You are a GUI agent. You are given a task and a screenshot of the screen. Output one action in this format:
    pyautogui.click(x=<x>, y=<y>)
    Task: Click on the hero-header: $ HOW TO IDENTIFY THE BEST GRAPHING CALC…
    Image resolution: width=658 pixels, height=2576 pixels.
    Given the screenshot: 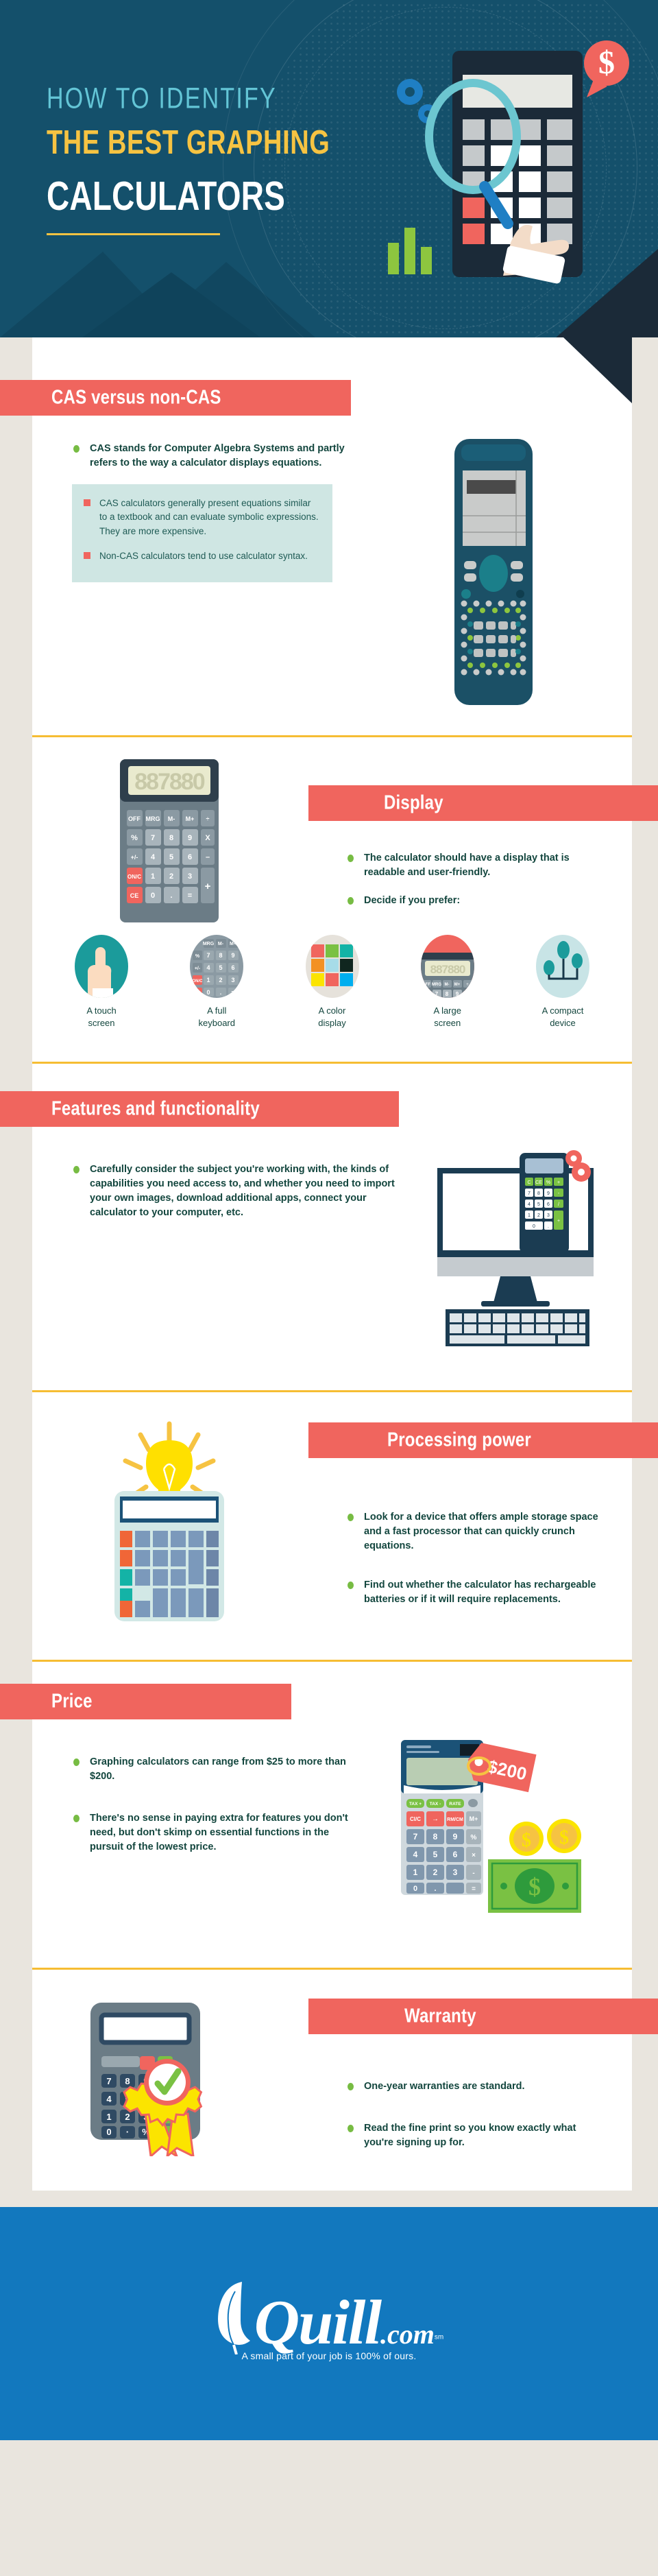 What is the action you would take?
    pyautogui.click(x=329, y=168)
    